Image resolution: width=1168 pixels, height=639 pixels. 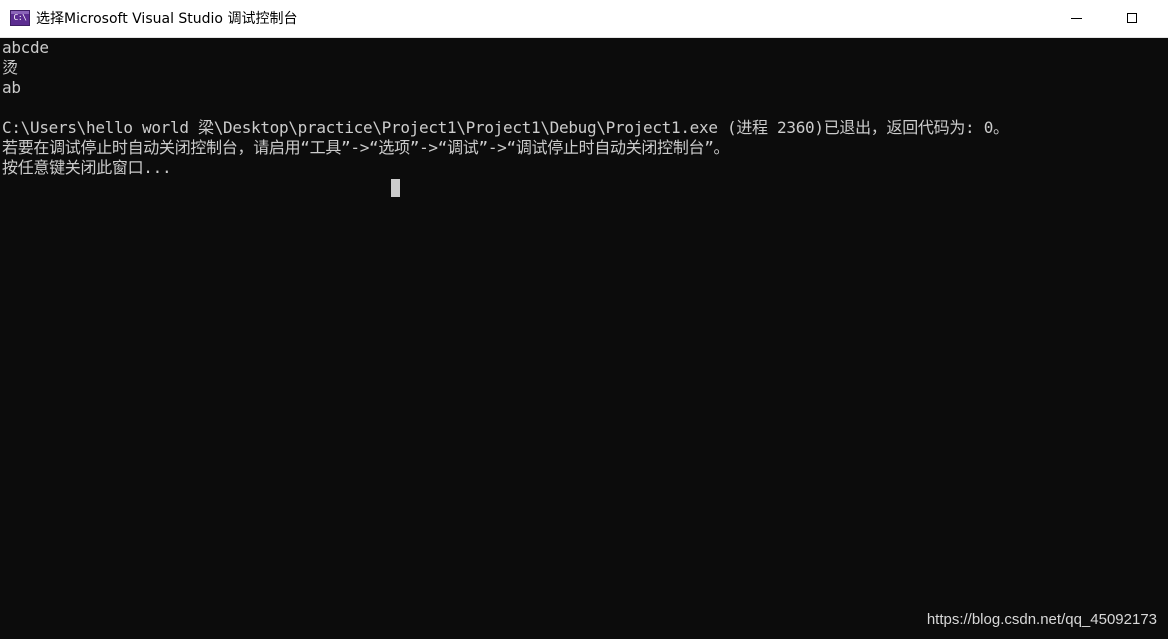 I want to click on visual-studio-console-icon: C:\, so click(x=20, y=18).